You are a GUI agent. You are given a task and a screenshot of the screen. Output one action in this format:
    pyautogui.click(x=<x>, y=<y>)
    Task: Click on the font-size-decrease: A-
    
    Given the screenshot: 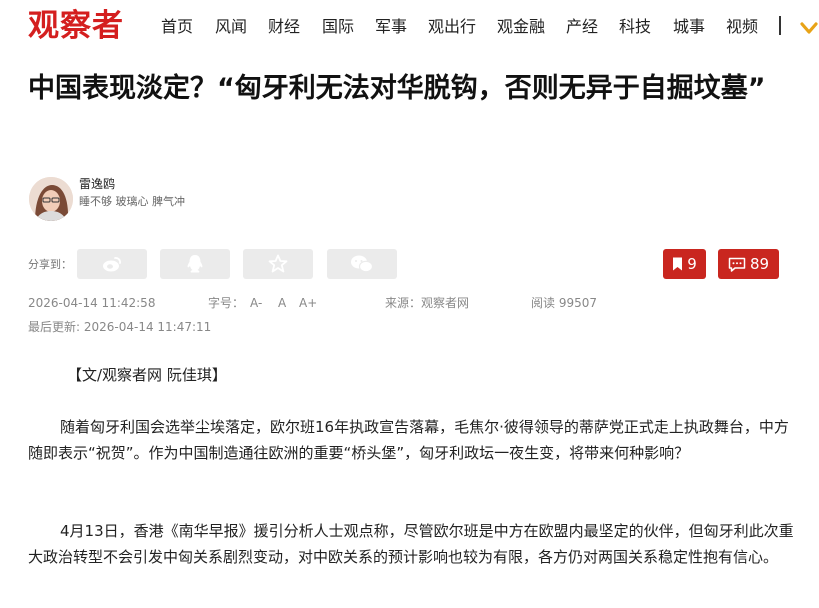 What is the action you would take?
    pyautogui.click(x=256, y=303)
    